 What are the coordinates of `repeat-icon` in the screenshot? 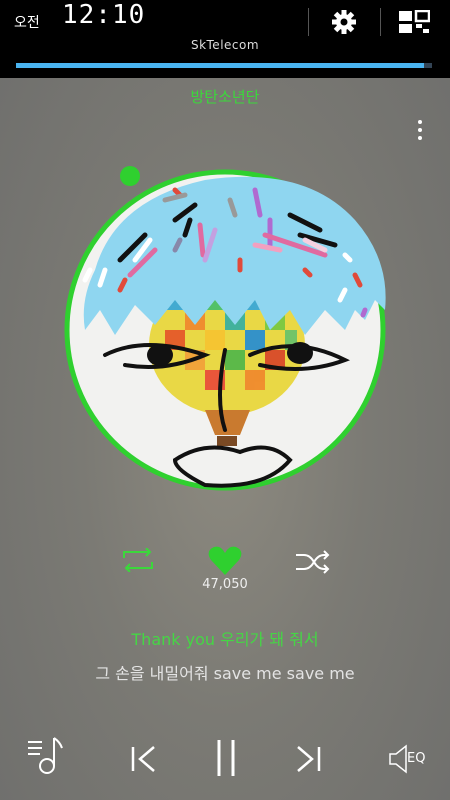 It's located at (138, 560).